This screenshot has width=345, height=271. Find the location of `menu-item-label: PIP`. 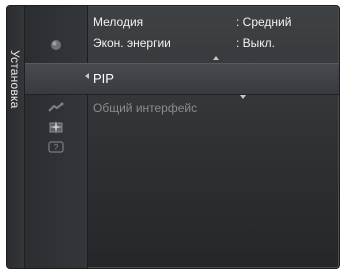

menu-item-label: PIP is located at coordinates (103, 78).